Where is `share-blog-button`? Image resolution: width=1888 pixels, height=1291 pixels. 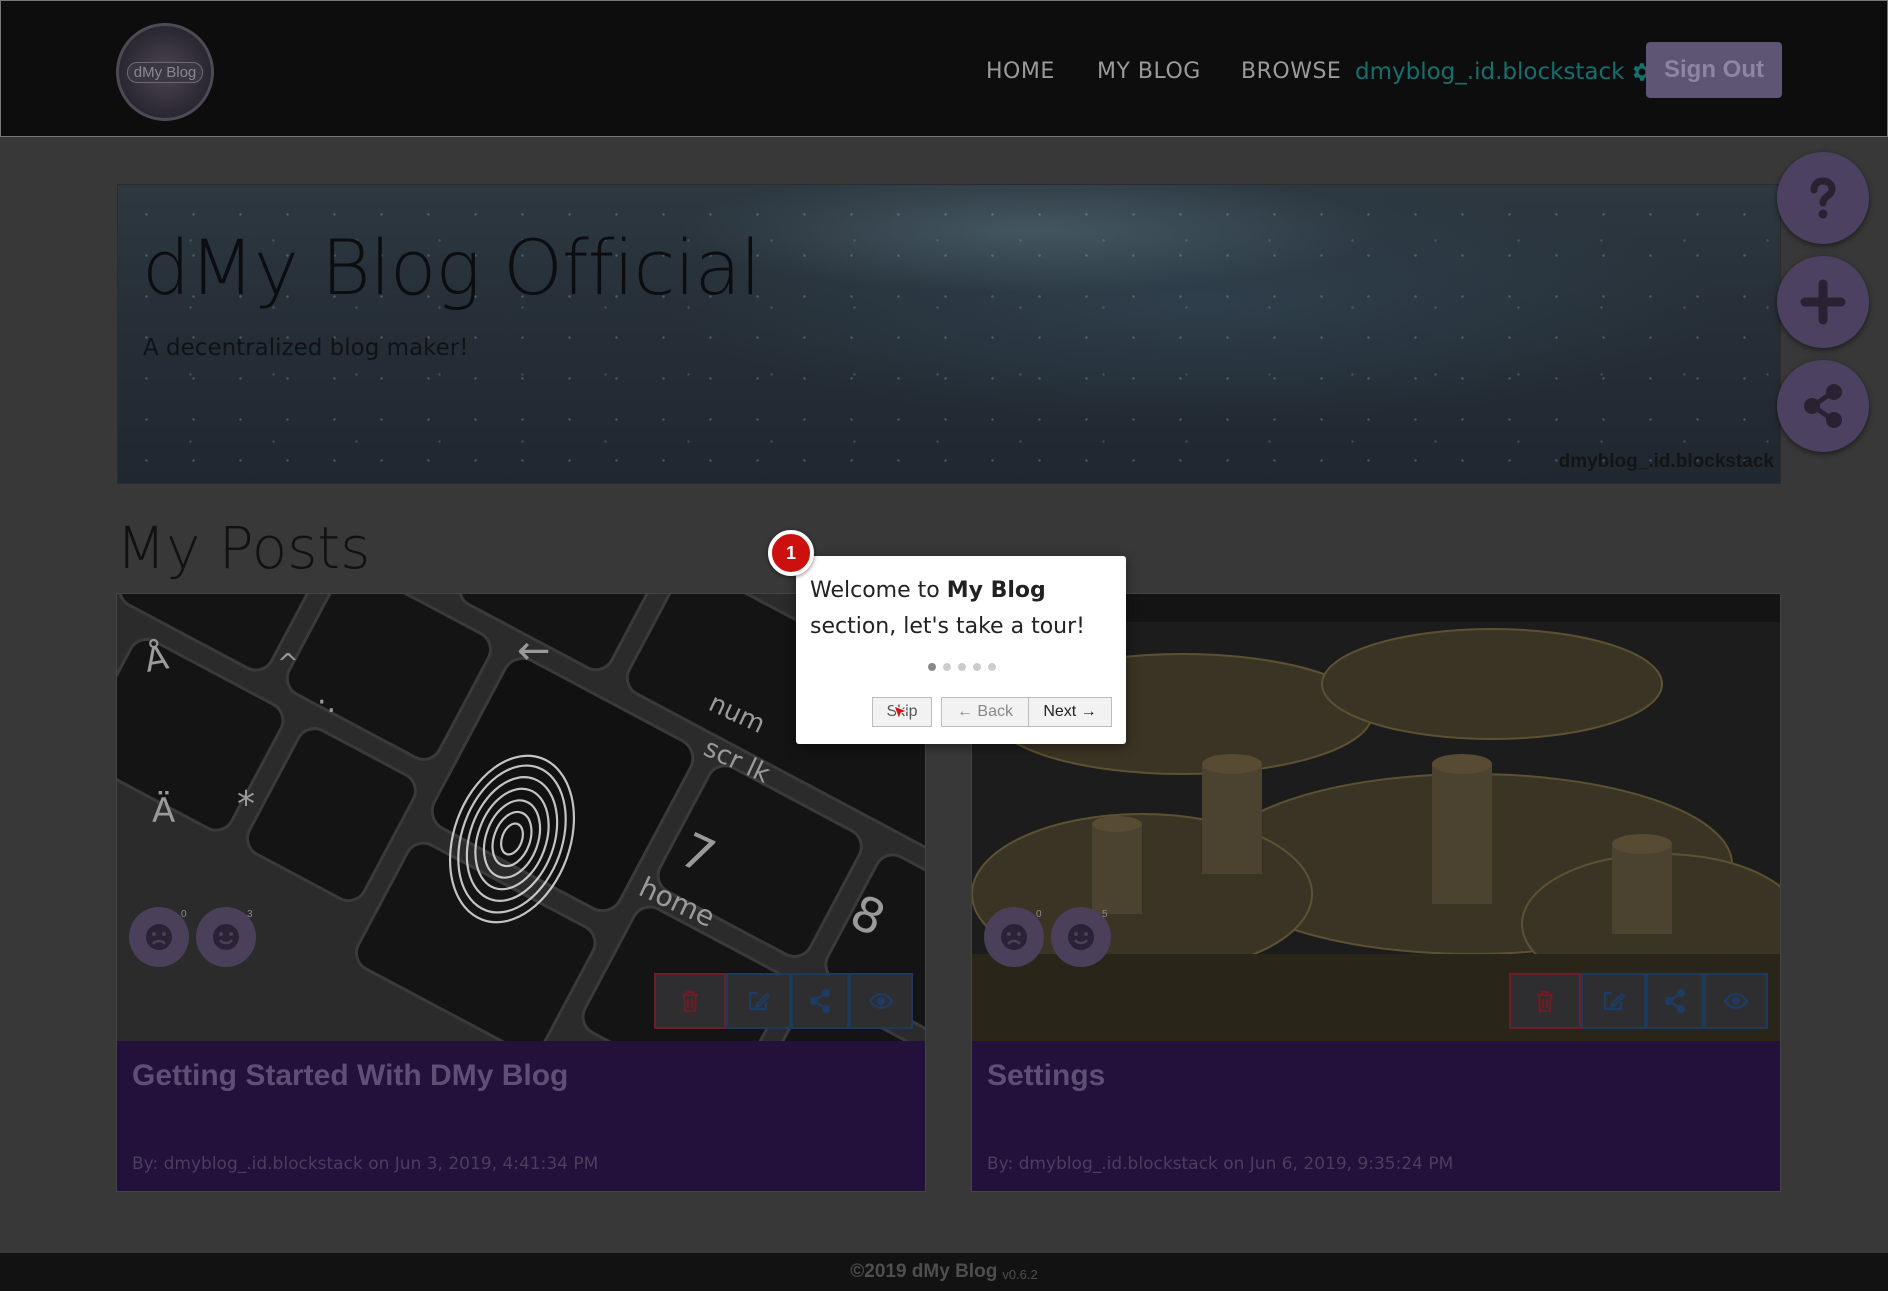
share-blog-button is located at coordinates (1823, 406).